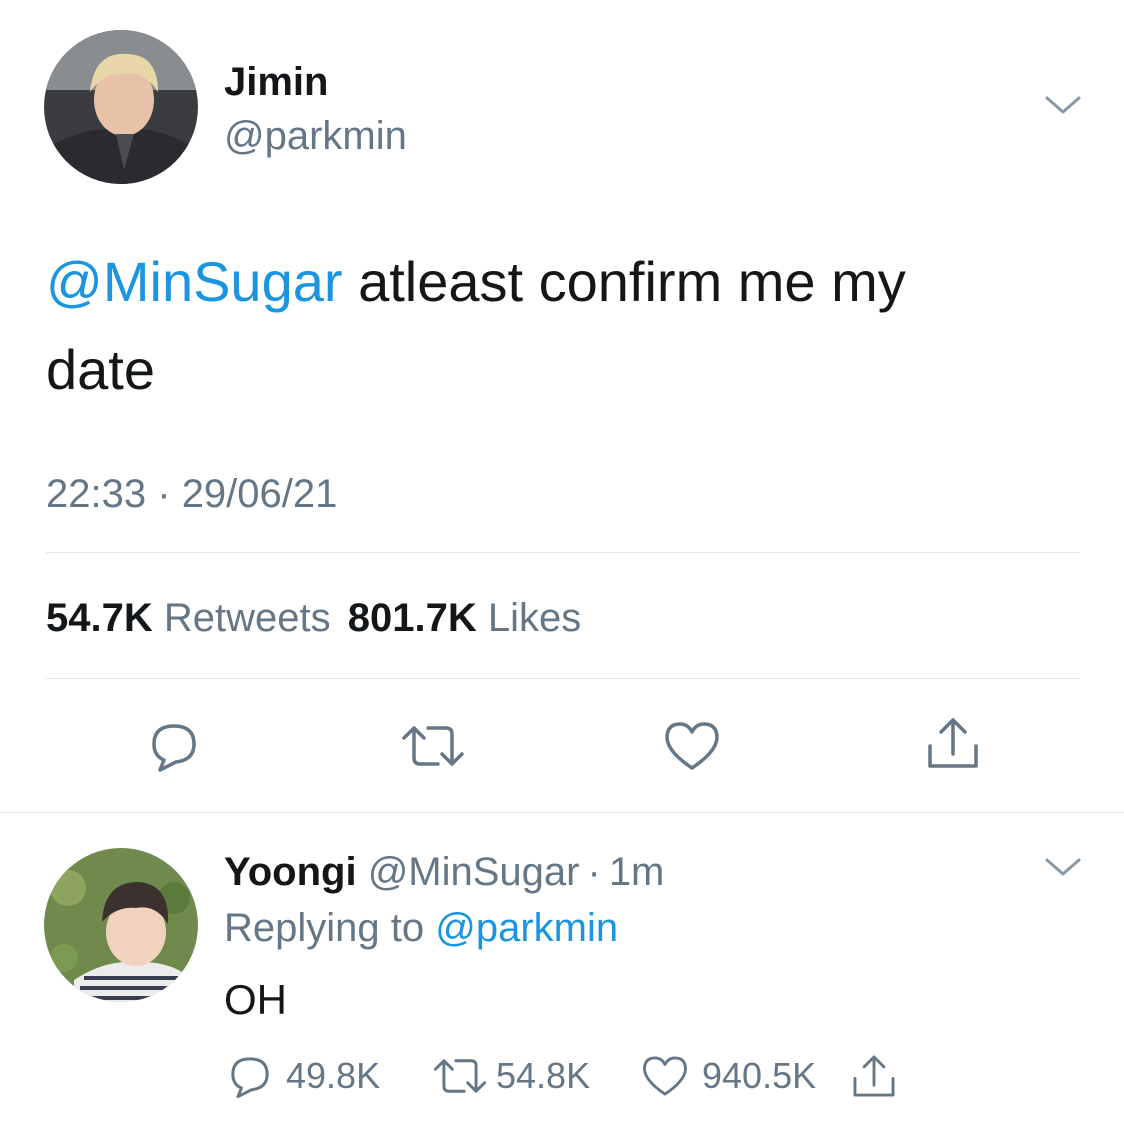  What do you see at coordinates (637, 872) in the screenshot?
I see `reply-time: 1m` at bounding box center [637, 872].